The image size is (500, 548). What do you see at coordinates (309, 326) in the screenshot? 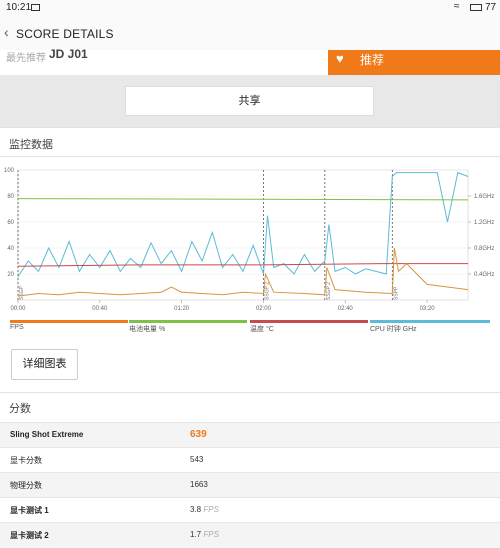
I see `legend-item-temperature: 温度 °C` at bounding box center [309, 326].